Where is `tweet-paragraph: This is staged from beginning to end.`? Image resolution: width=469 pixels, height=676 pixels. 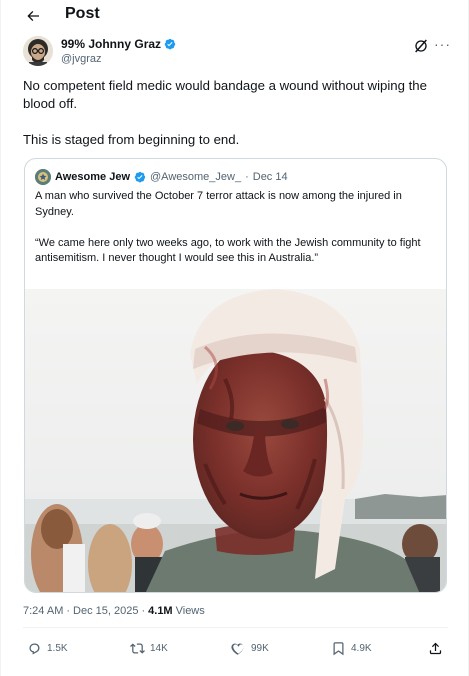
tweet-paragraph: This is staged from beginning to end. is located at coordinates (131, 139).